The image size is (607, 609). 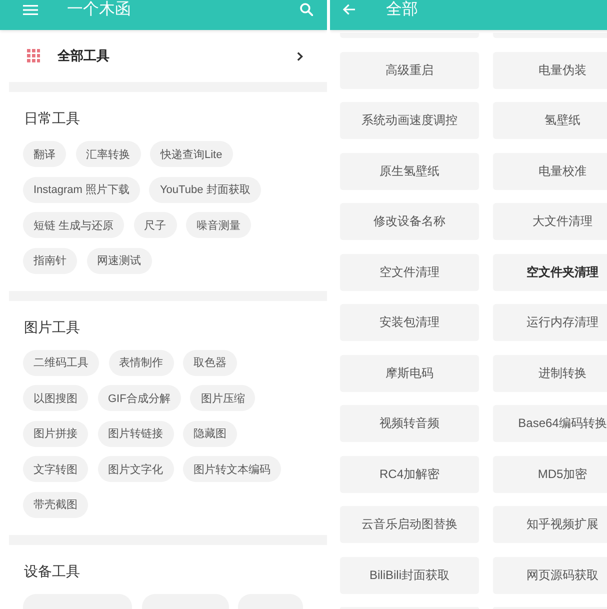 What do you see at coordinates (550, 221) in the screenshot?
I see `tool-card: 大文件清理` at bounding box center [550, 221].